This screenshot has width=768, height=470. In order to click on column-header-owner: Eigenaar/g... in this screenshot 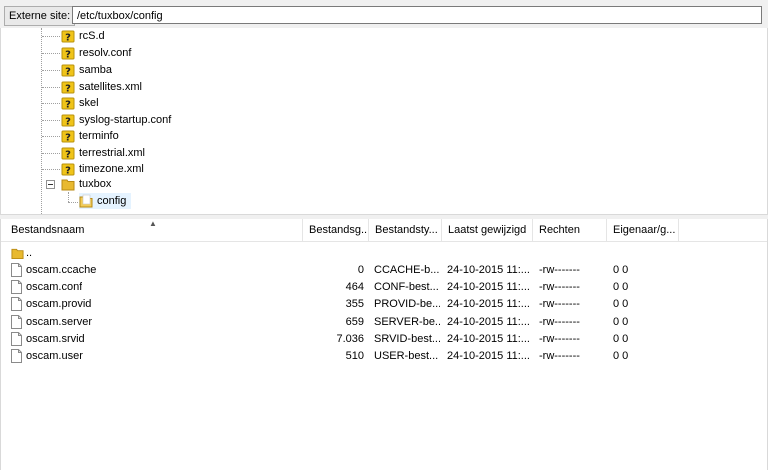, I will do `click(643, 230)`.